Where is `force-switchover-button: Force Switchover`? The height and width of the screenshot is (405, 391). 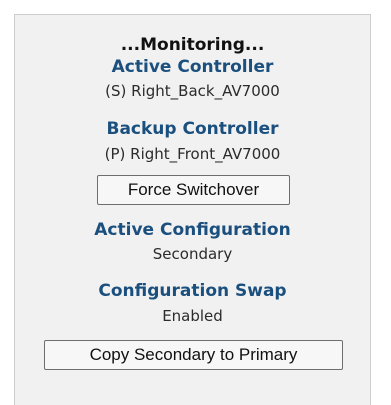
force-switchover-button: Force Switchover is located at coordinates (193, 190).